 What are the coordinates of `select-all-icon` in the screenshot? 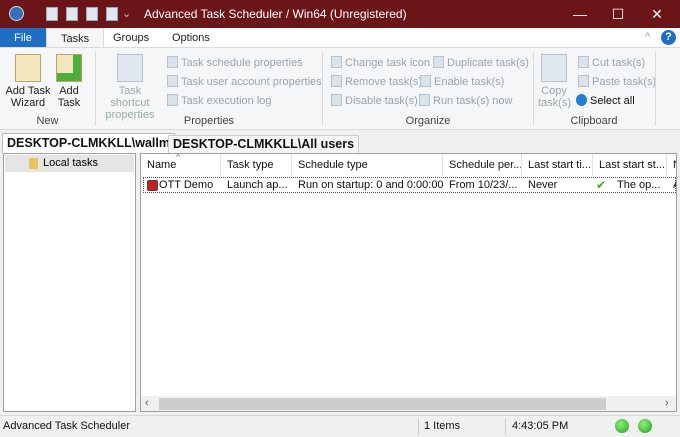 It's located at (581, 100).